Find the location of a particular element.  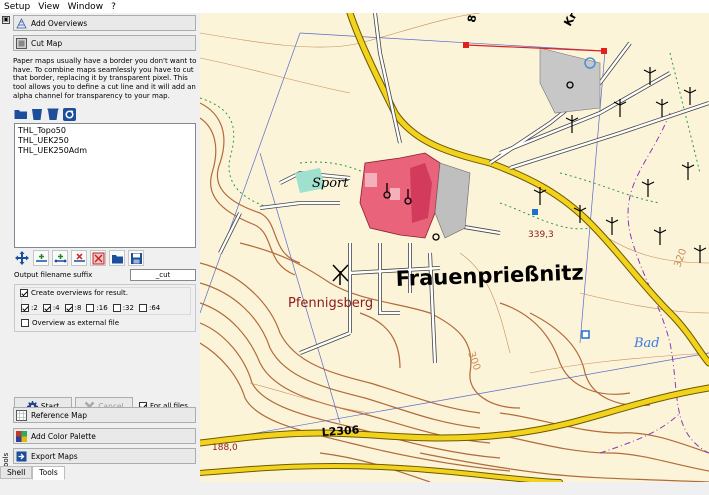

create-overviews-checkbox is located at coordinates (24, 293).